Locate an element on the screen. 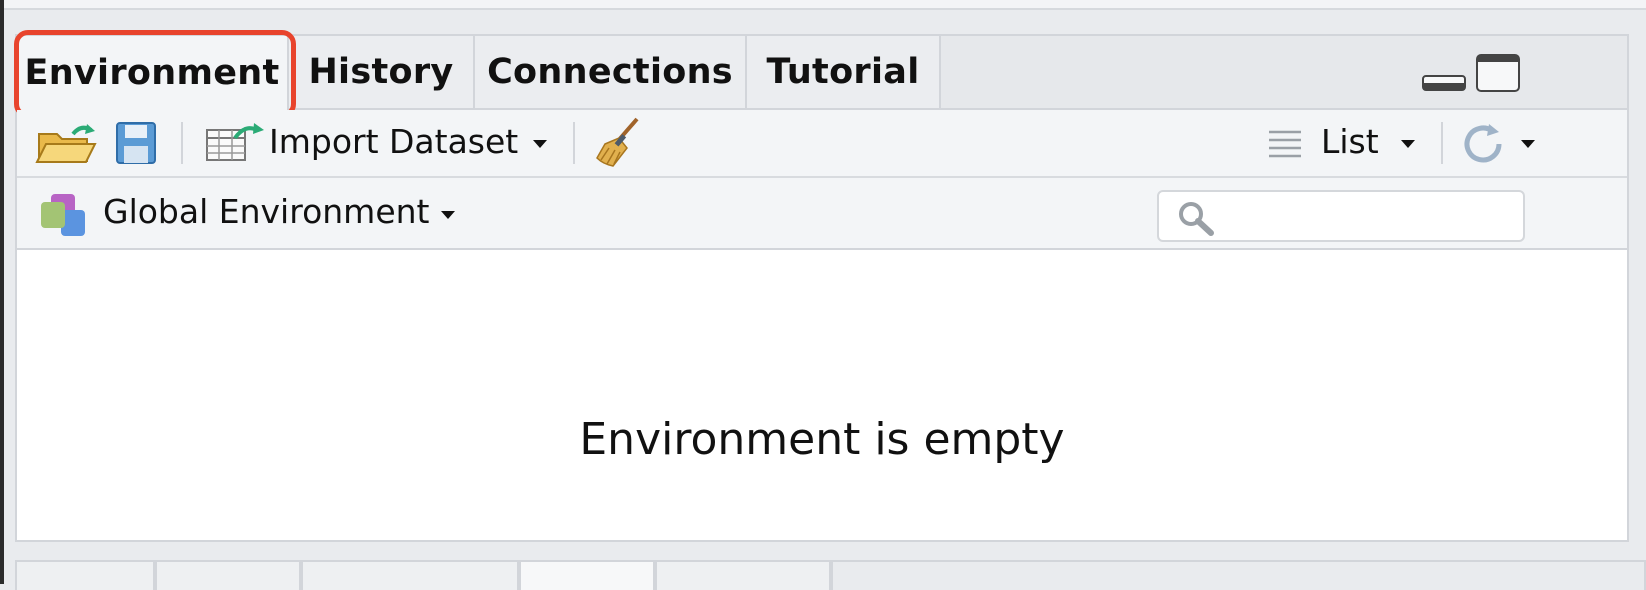  tab-history: History is located at coordinates (382, 72).